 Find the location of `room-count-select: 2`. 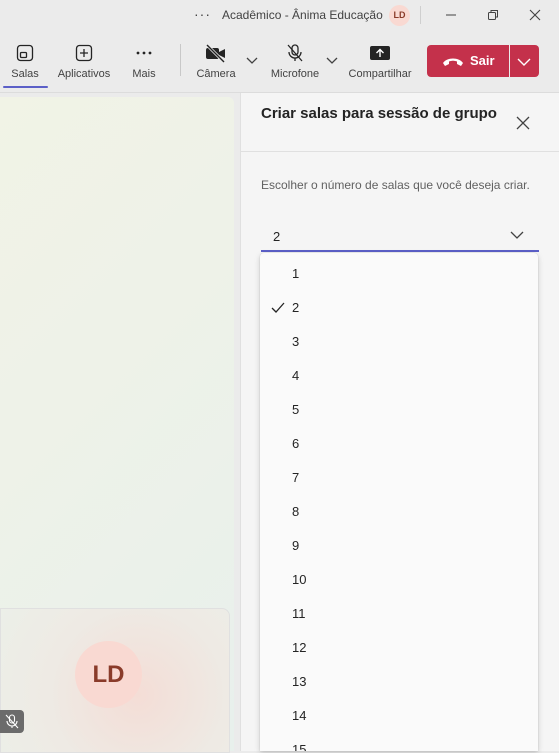

room-count-select: 2 is located at coordinates (400, 238).